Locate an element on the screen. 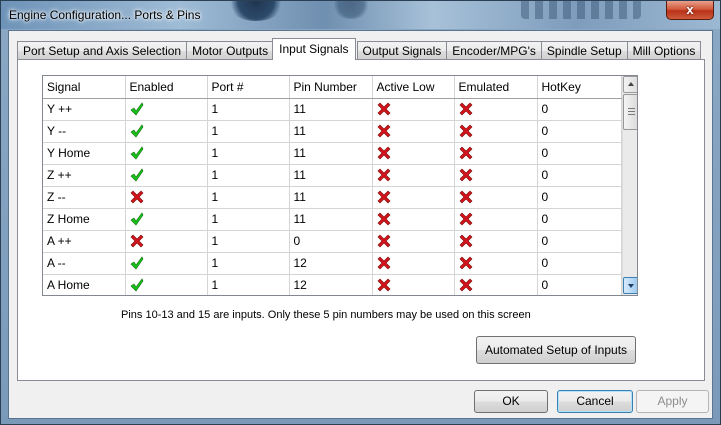 The image size is (721, 425). signal-cell: A -- is located at coordinates (84, 263).